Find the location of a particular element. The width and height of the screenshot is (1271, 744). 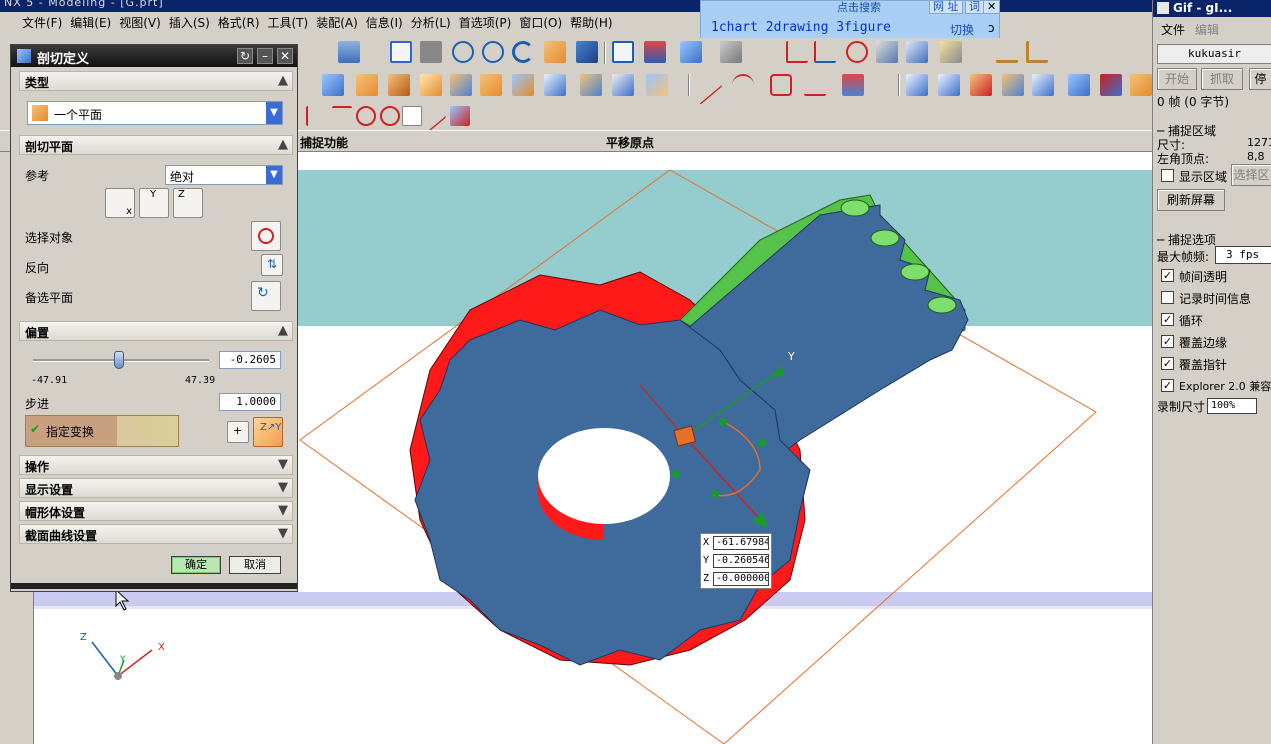

opt-cover-cursor-checkbox: ✓ is located at coordinates (1167, 363).